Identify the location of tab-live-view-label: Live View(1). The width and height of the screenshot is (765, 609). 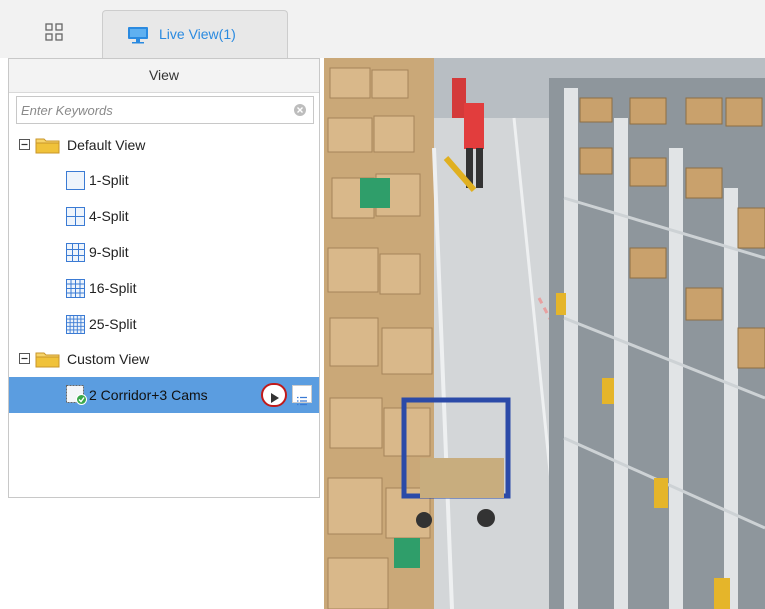
(197, 34).